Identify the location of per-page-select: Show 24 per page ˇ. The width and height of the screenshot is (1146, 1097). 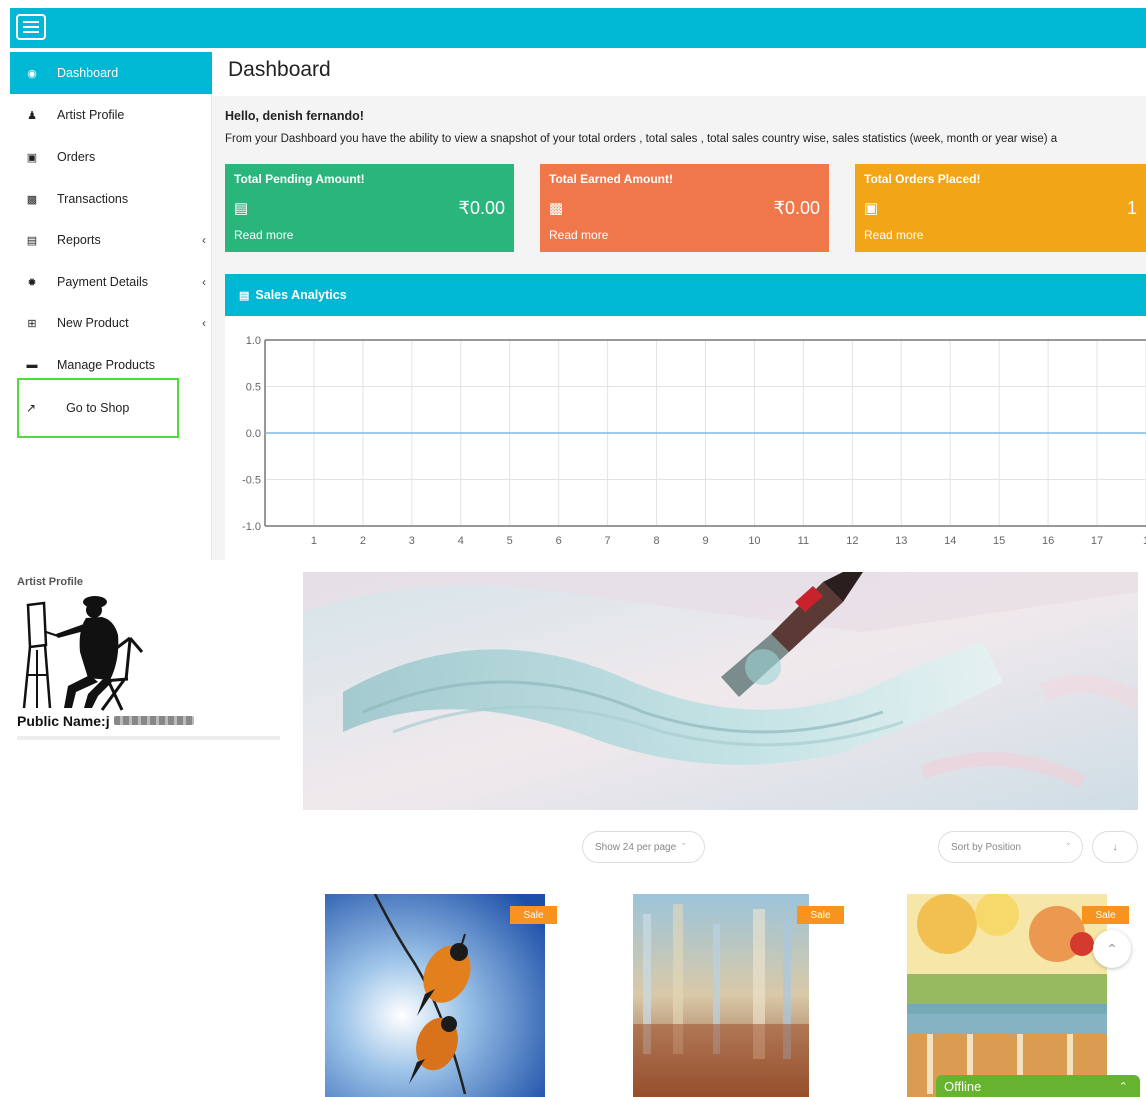
(643, 847).